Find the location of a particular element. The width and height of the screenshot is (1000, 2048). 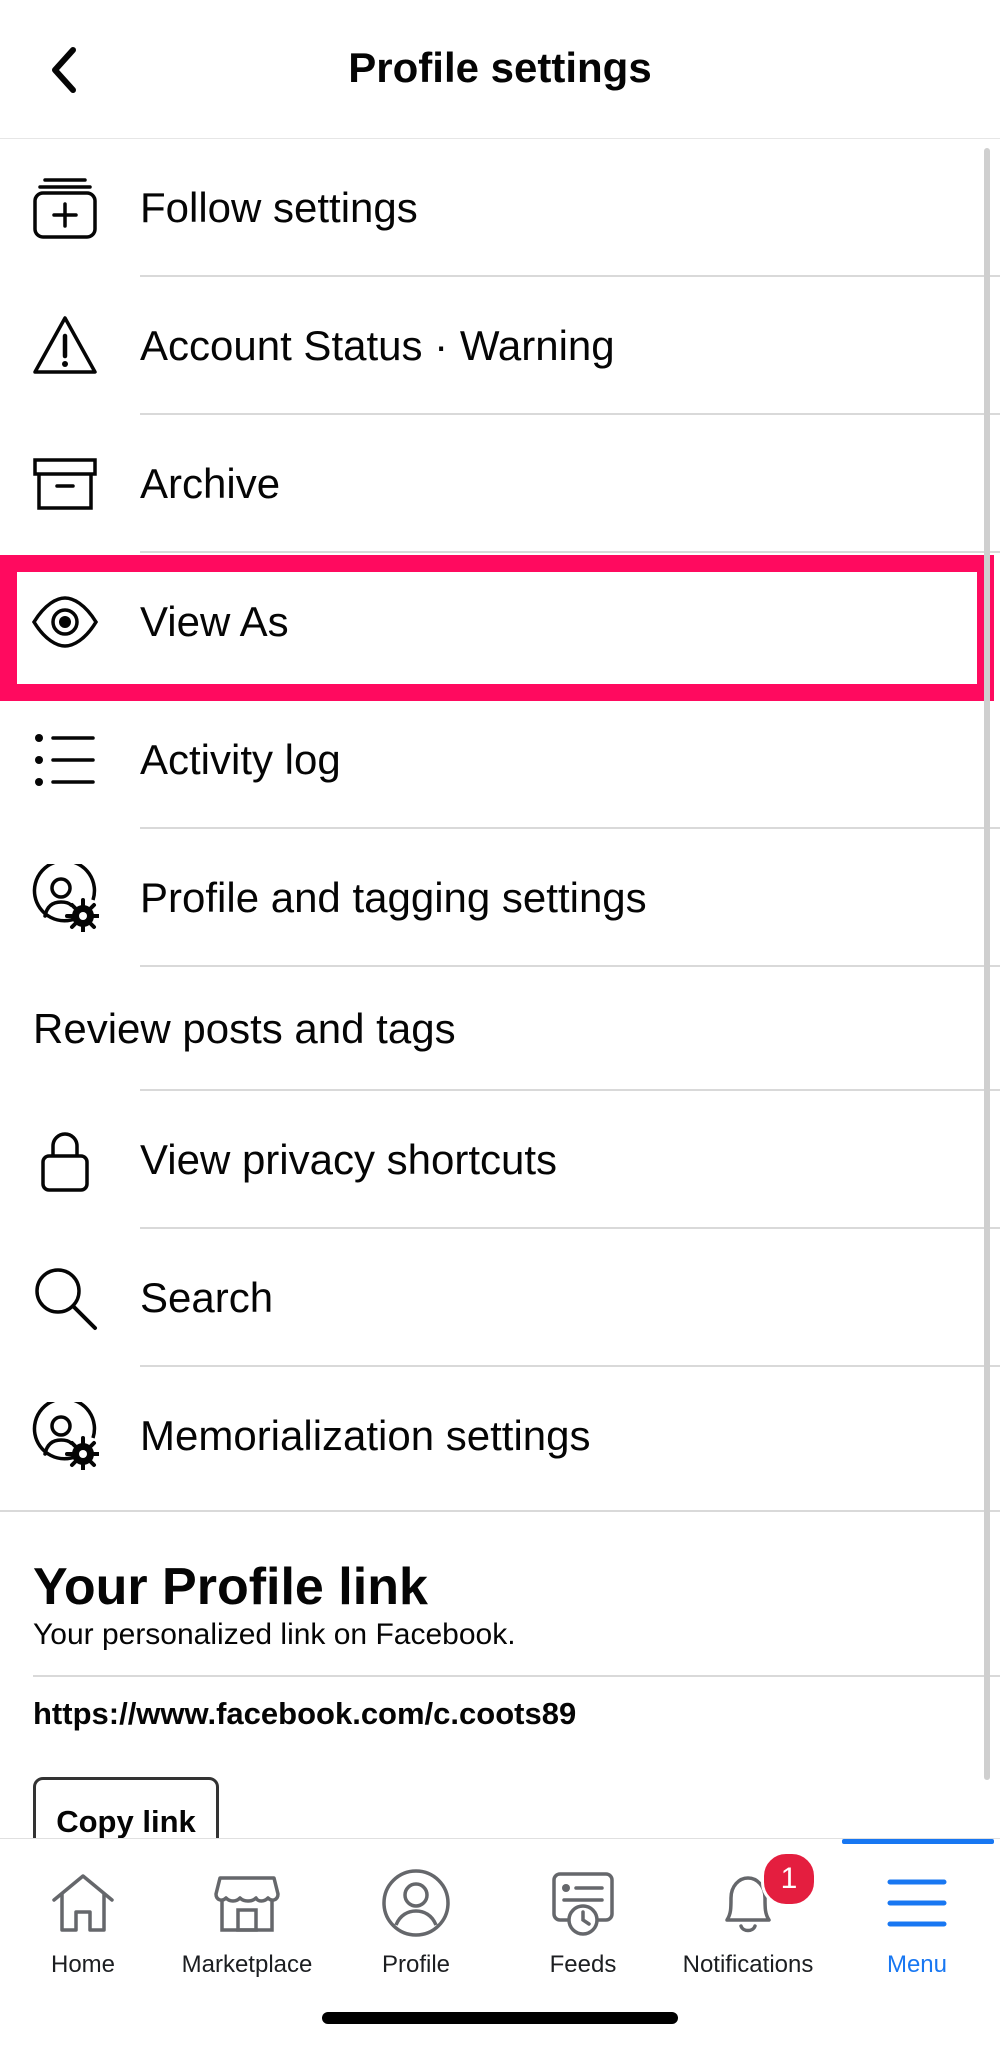

feeds-icon is located at coordinates (583, 1903).